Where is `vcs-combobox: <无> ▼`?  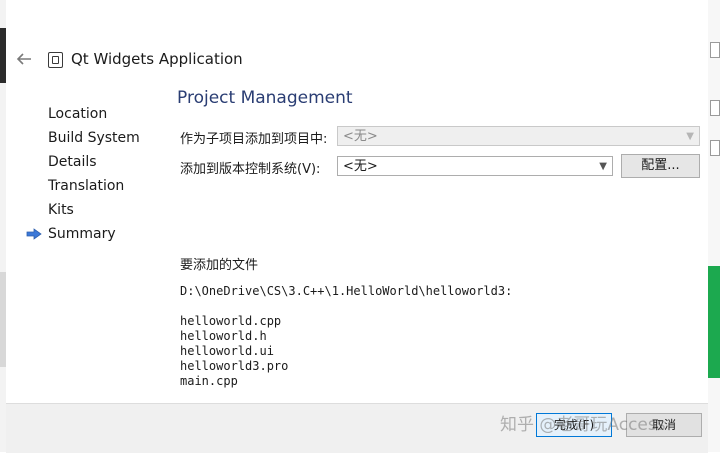
vcs-combobox: <无> ▼ is located at coordinates (475, 166).